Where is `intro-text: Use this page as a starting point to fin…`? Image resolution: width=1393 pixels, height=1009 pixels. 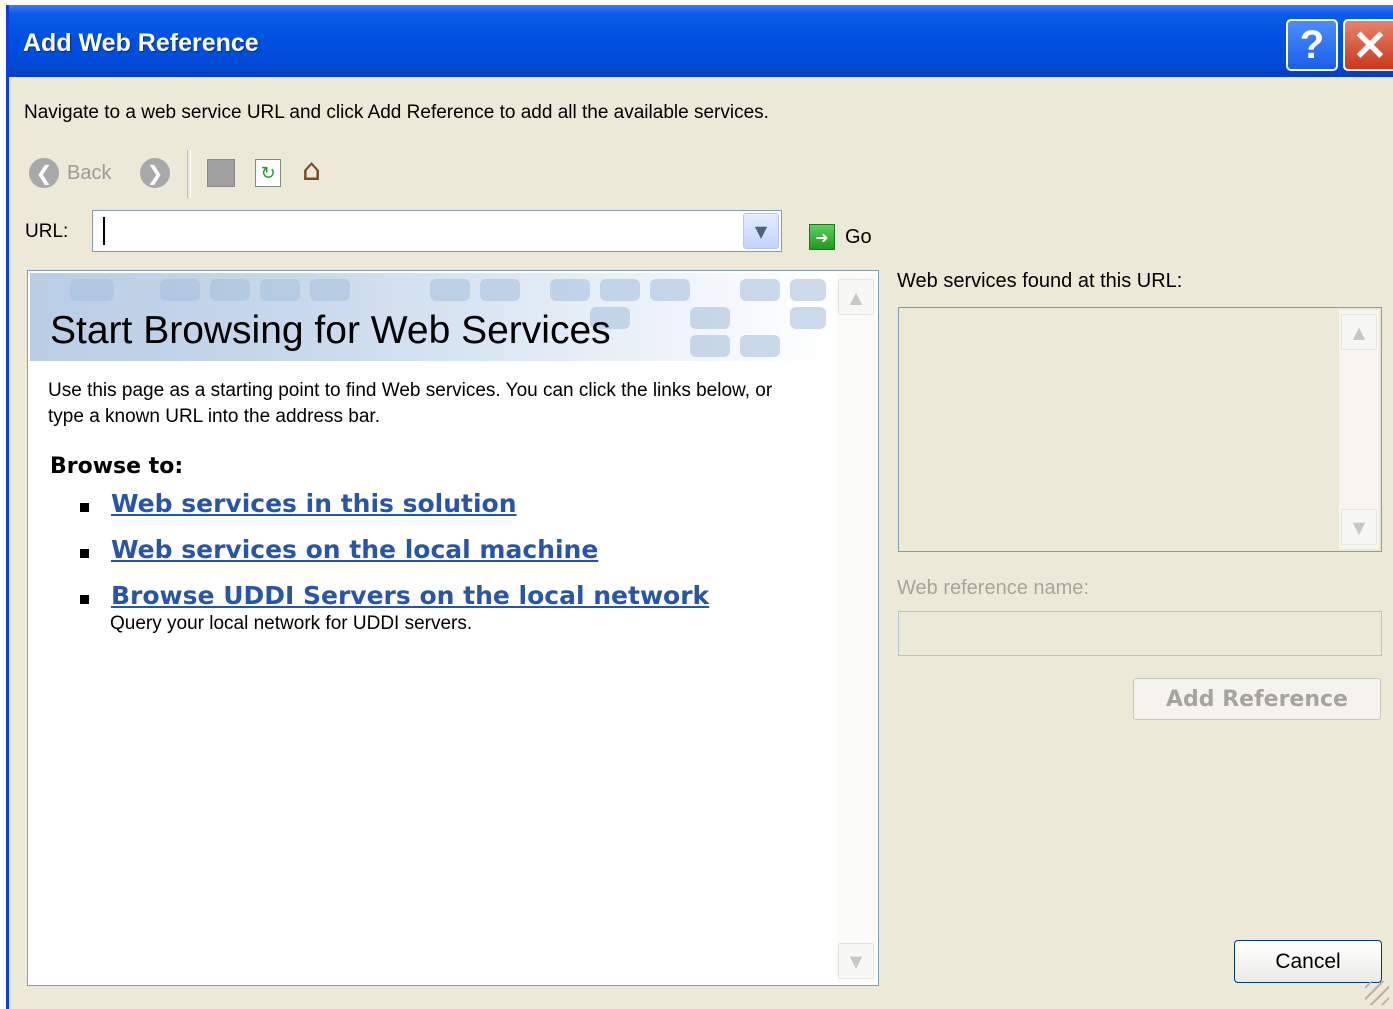
intro-text: Use this page as a starting point to fin… is located at coordinates (410, 403).